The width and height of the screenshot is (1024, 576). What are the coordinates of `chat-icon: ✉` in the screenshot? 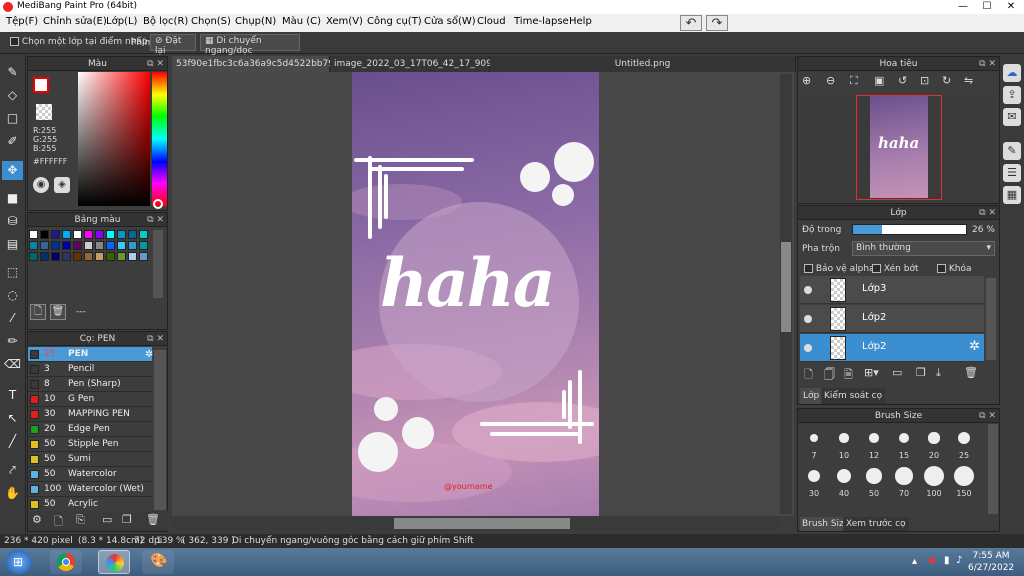 It's located at (1012, 117).